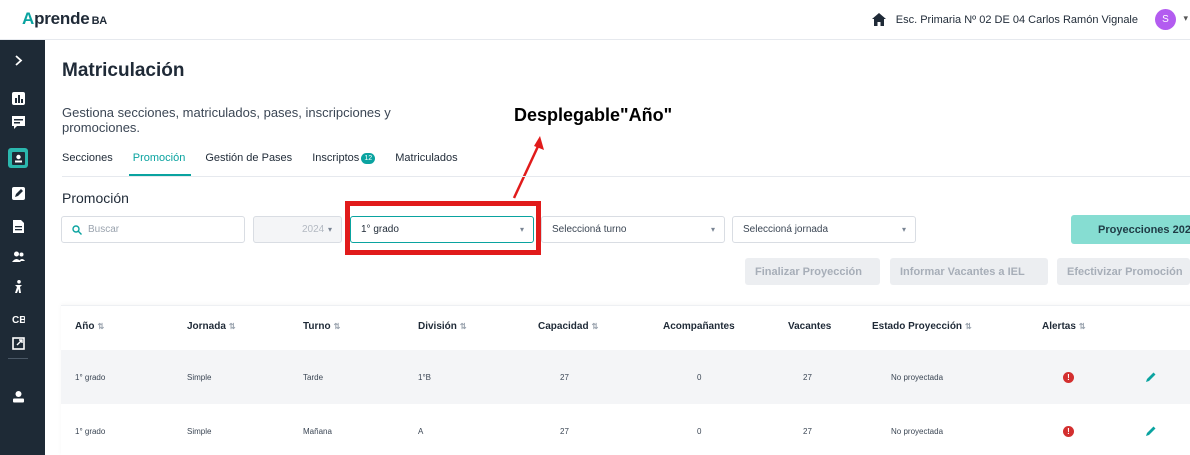  What do you see at coordinates (344, 164) in the screenshot?
I see `tab-inscriptos: Inscriptos 12` at bounding box center [344, 164].